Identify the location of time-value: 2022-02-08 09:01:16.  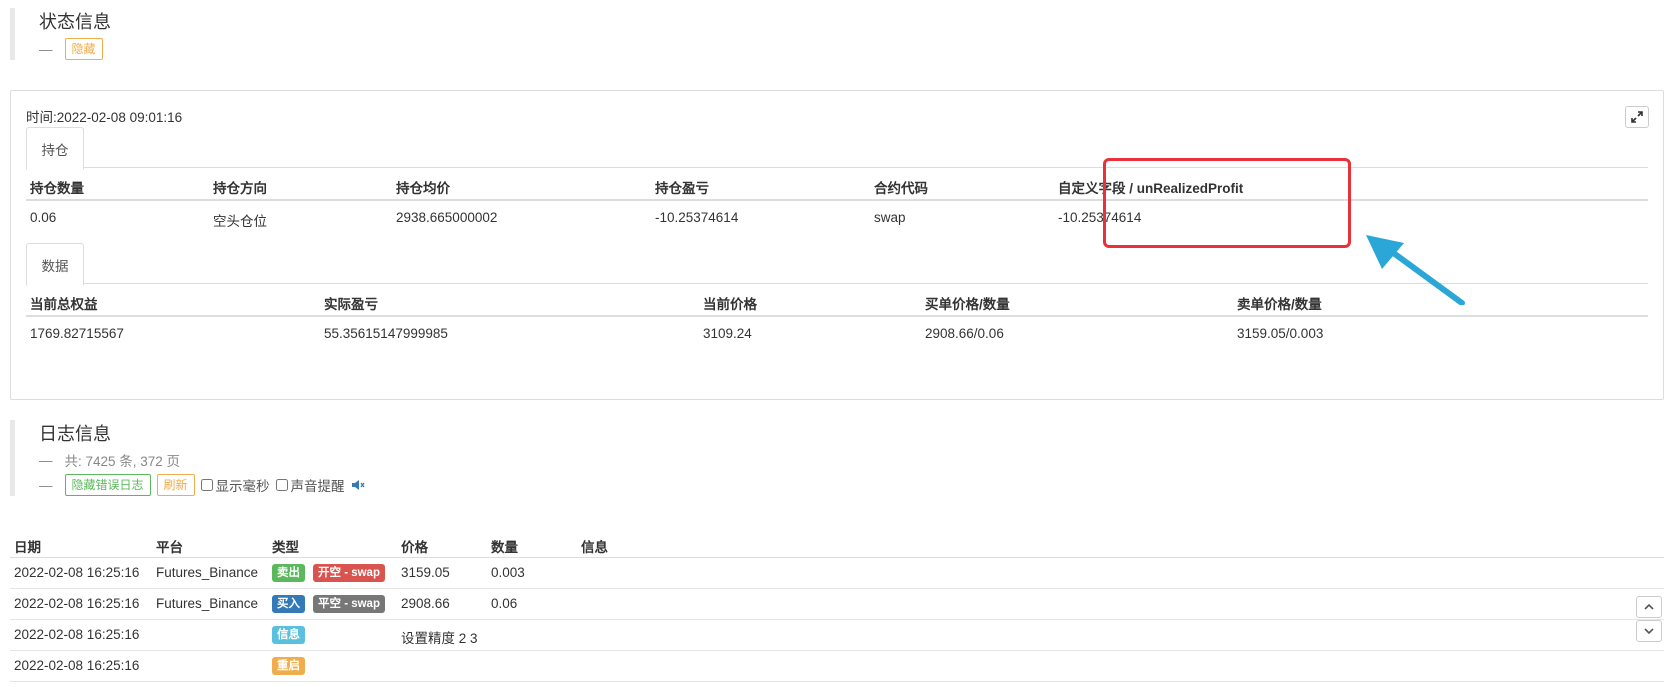
(119, 117).